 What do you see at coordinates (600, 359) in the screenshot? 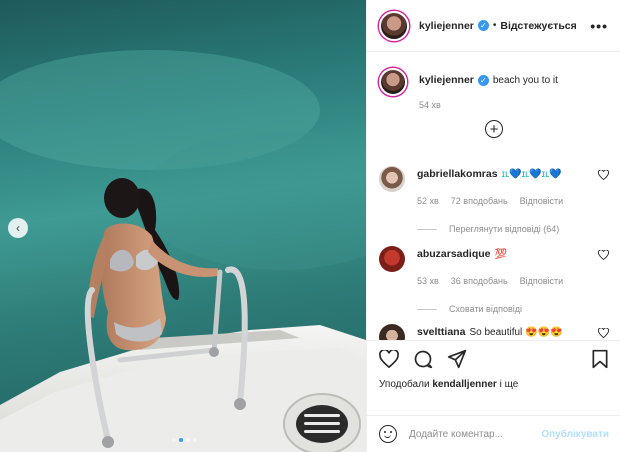
I see `bookmark-icon` at bounding box center [600, 359].